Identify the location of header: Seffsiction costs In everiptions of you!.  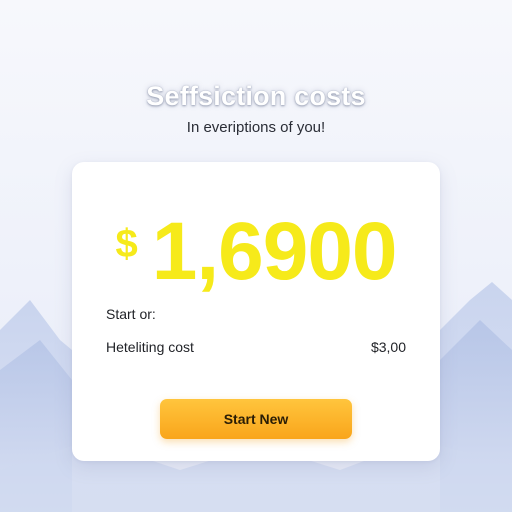
(256, 108).